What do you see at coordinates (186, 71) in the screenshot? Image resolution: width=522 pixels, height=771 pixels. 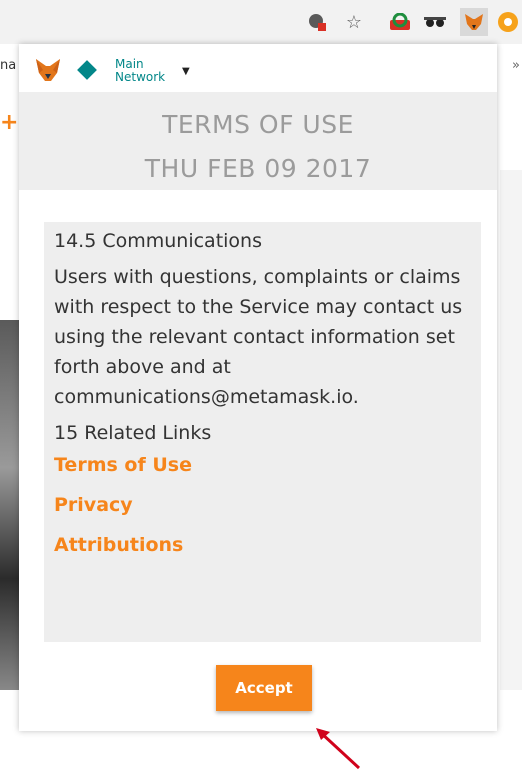 I see `caret-down-icon: ▼` at bounding box center [186, 71].